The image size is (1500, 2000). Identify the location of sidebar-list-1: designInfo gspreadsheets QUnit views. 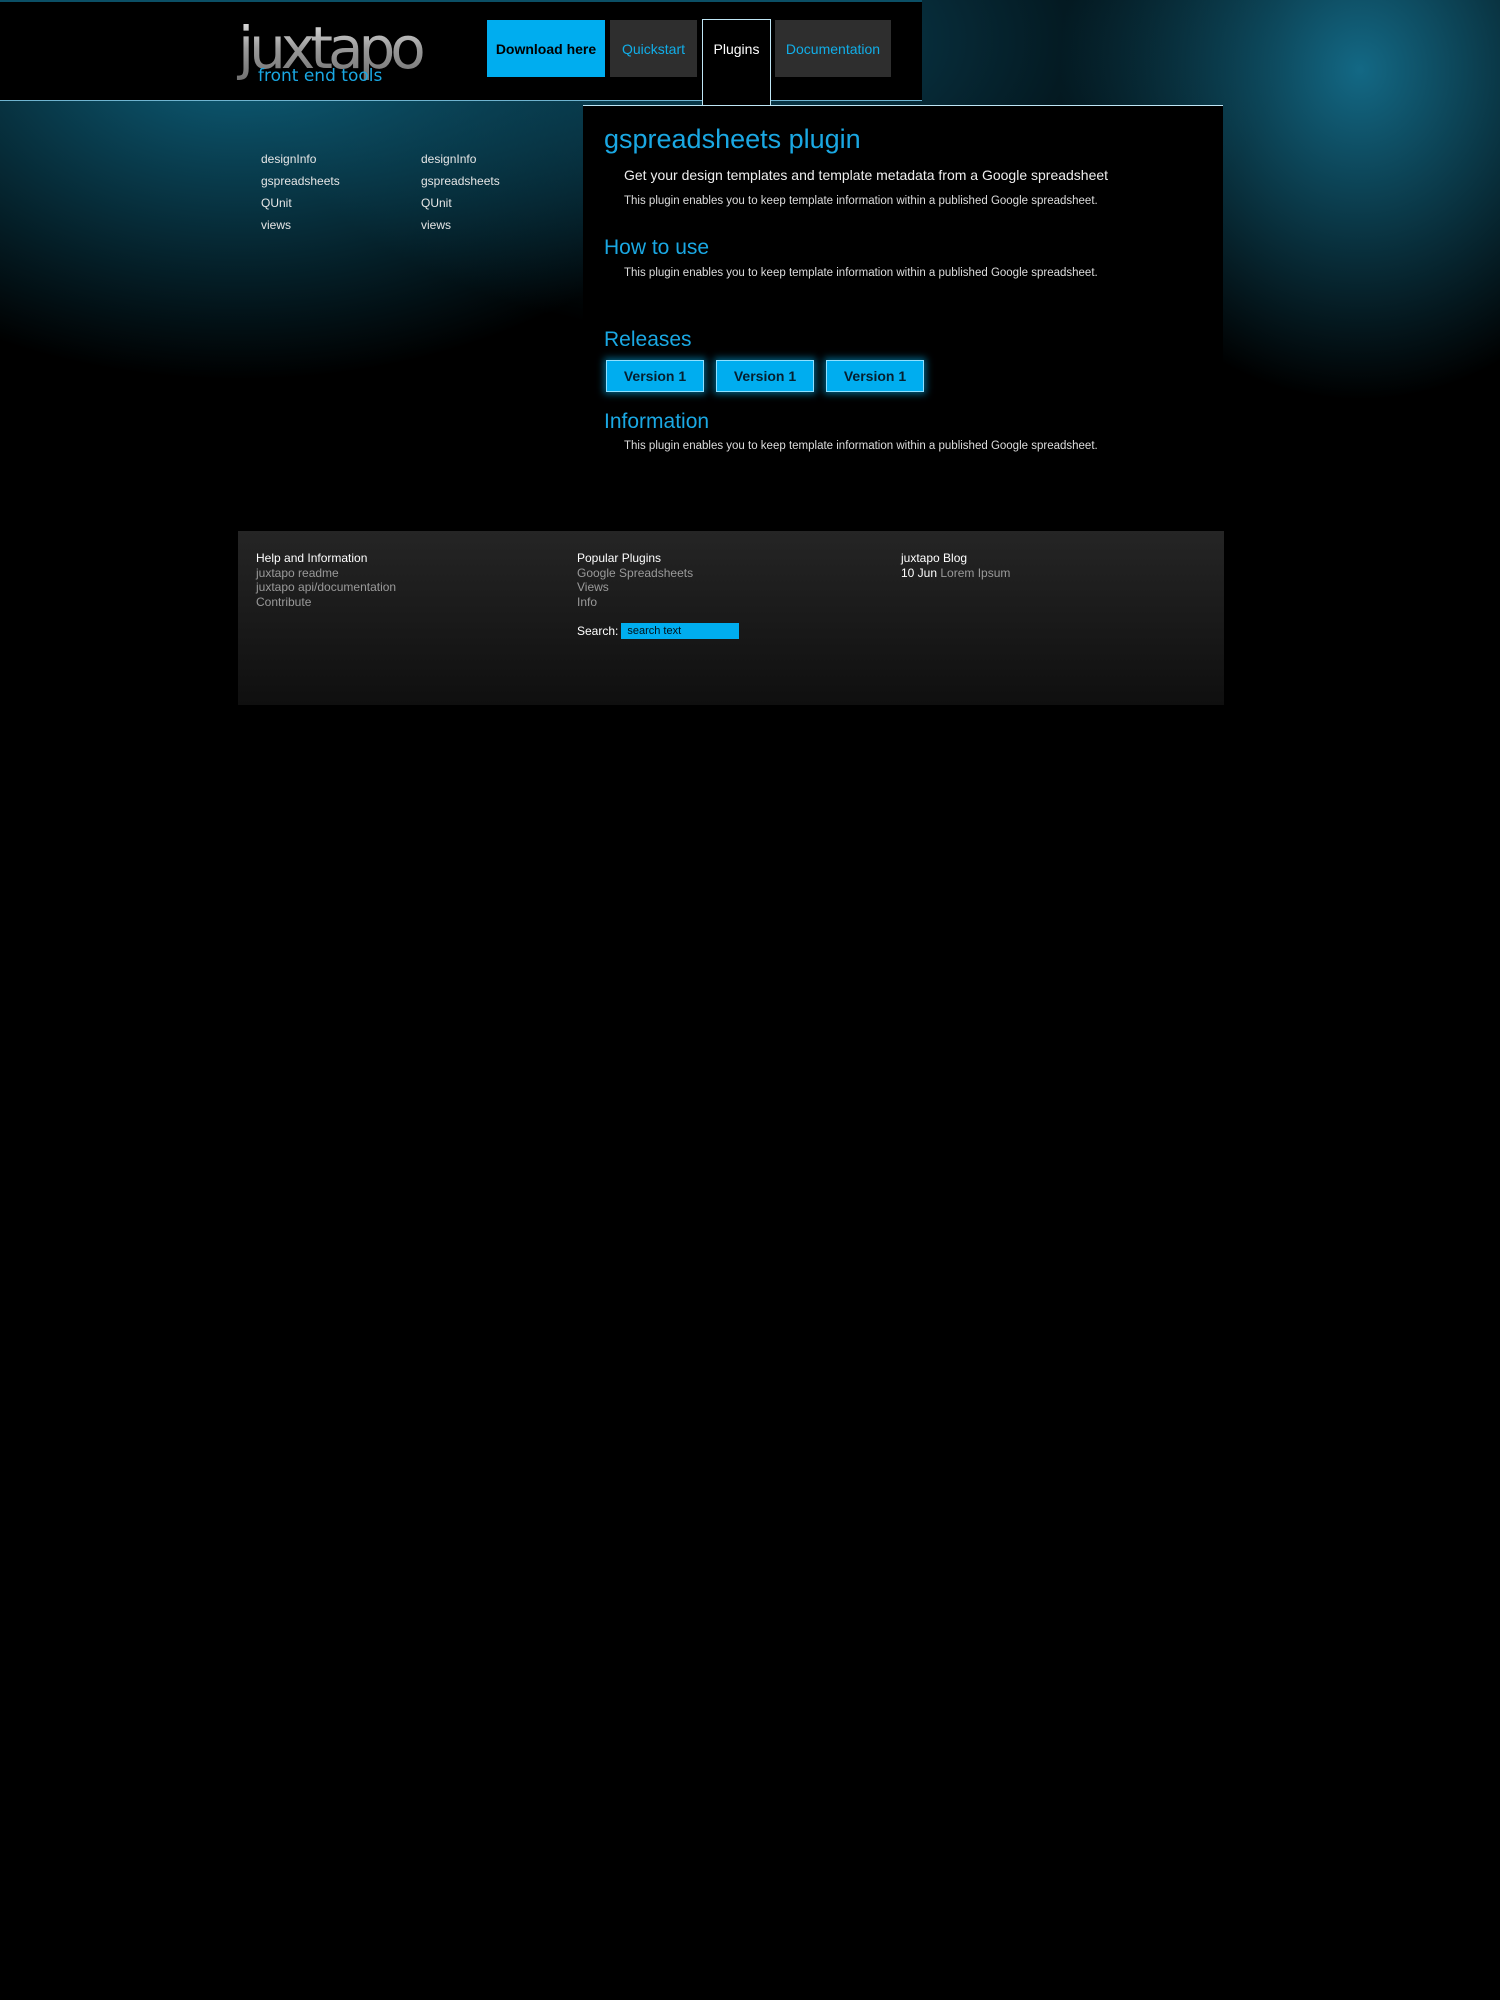
(300, 195).